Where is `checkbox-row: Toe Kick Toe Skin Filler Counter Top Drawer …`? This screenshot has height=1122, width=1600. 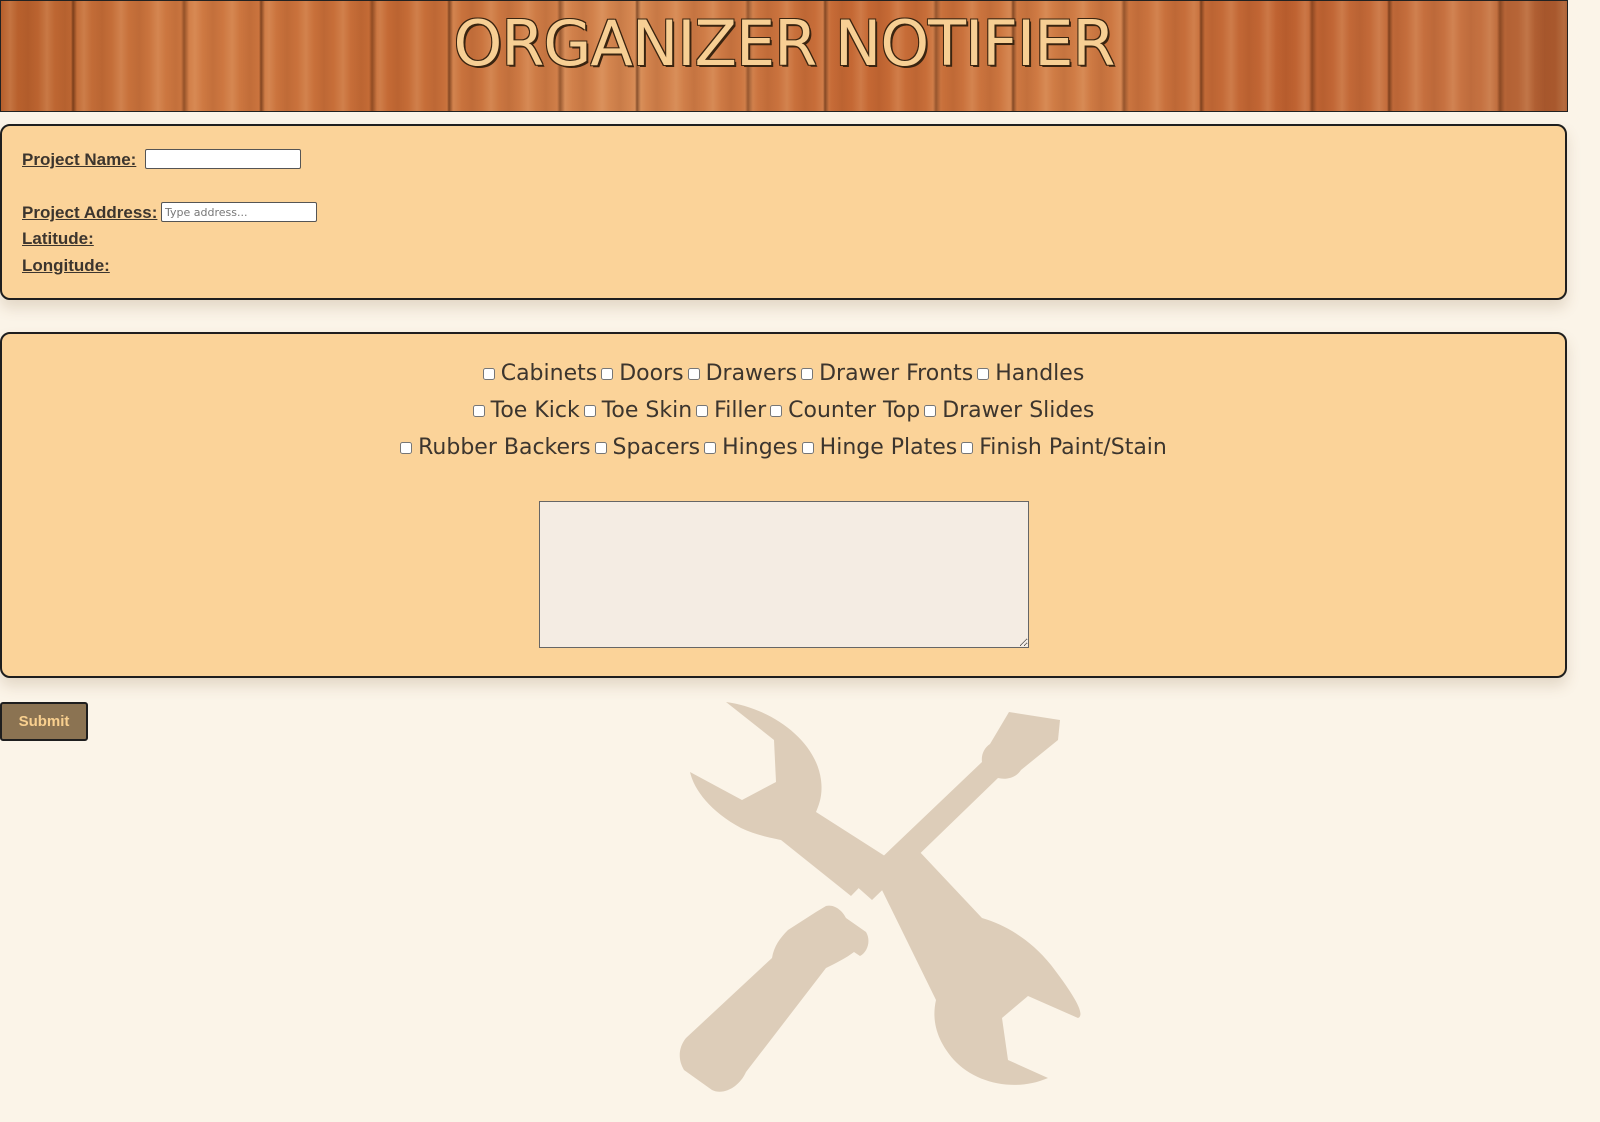
checkbox-row: Toe Kick Toe Skin Filler Counter Top Drawer … is located at coordinates (783, 411).